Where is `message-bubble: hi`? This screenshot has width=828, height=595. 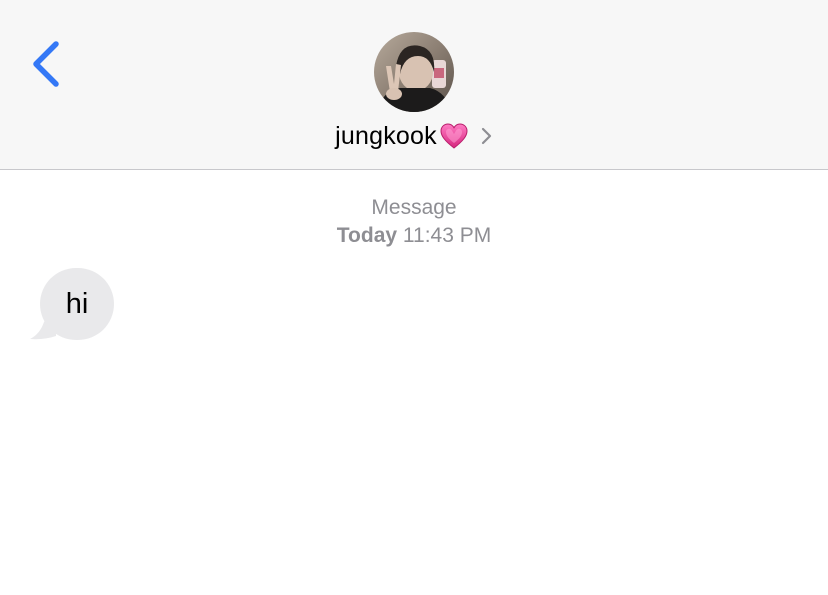 message-bubble: hi is located at coordinates (77, 304).